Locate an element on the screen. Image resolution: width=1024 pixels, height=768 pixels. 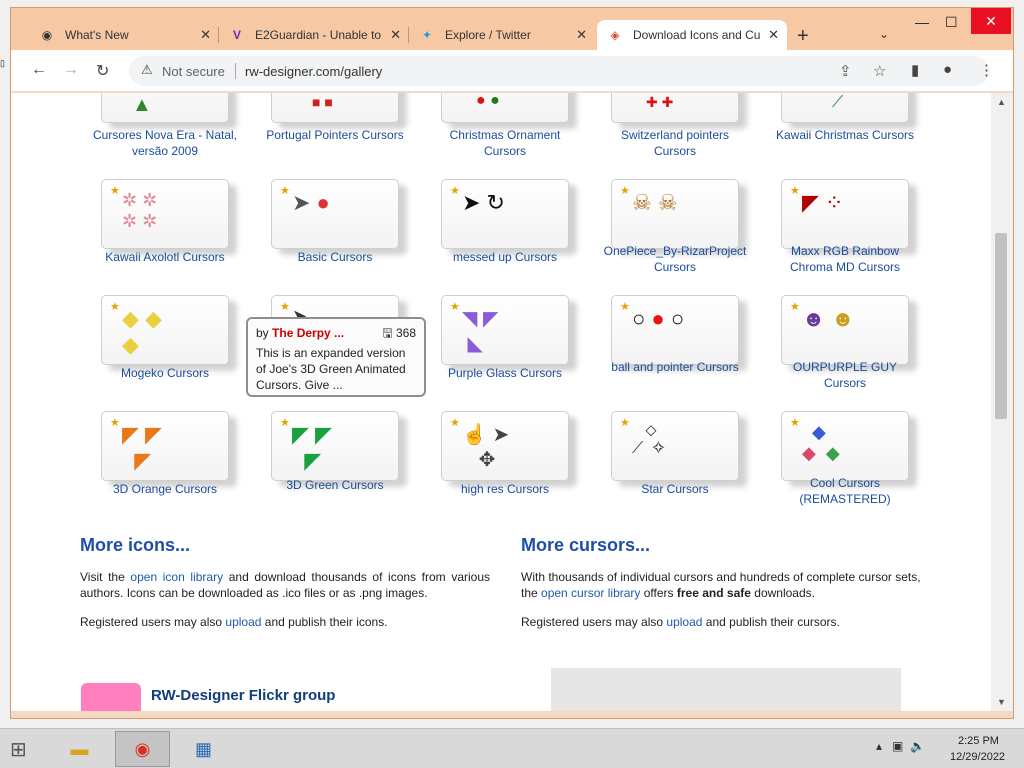
file-explorer-icon: ▬ is located at coordinates (79, 749).